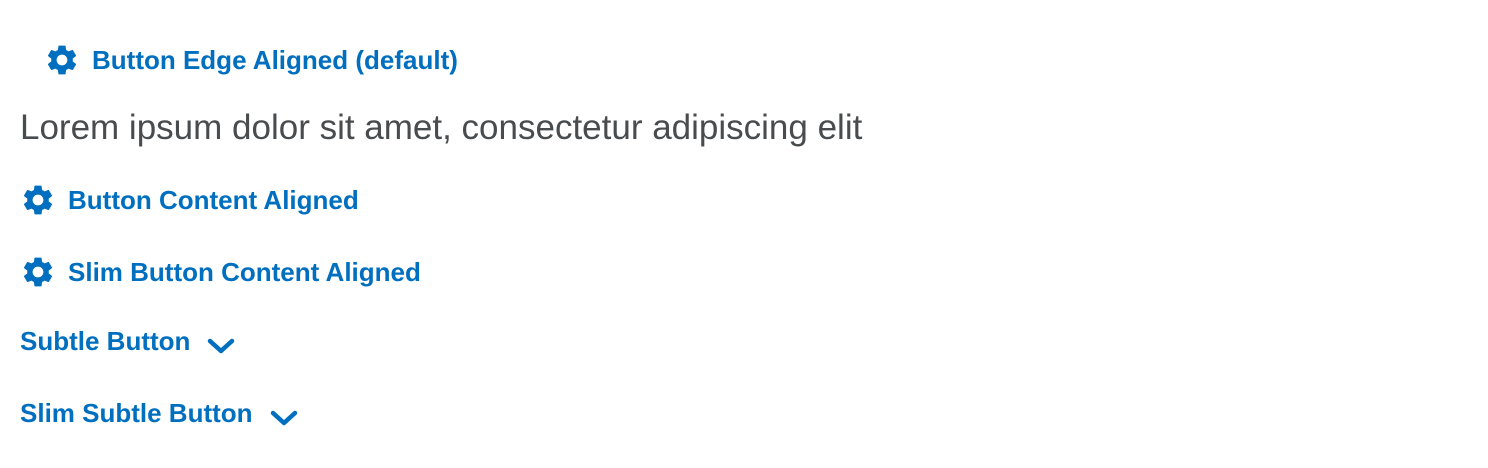  Describe the element at coordinates (136, 413) in the screenshot. I see `slim-subtle-button-label: Slim Subtle Button` at that location.